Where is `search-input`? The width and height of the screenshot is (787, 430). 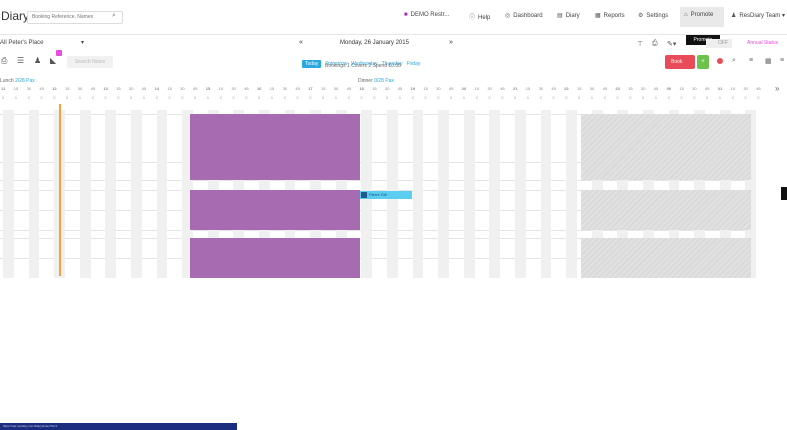 search-input is located at coordinates (75, 17).